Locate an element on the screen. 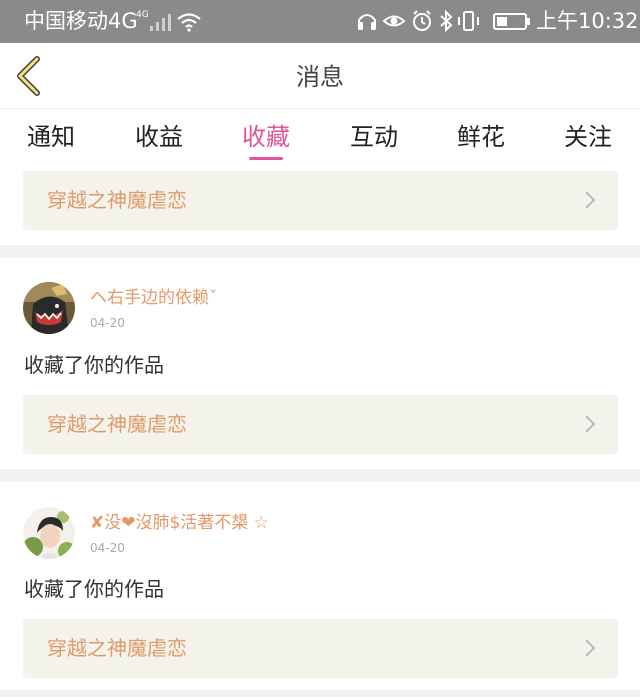  clock-label: 上午10:32 is located at coordinates (587, 21).